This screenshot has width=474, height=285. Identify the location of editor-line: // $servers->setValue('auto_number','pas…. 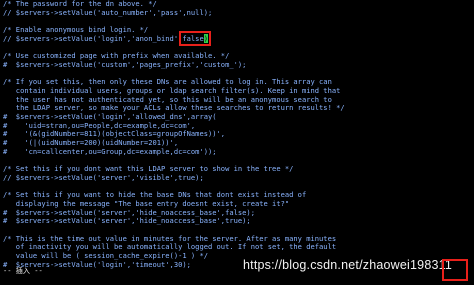
(108, 12).